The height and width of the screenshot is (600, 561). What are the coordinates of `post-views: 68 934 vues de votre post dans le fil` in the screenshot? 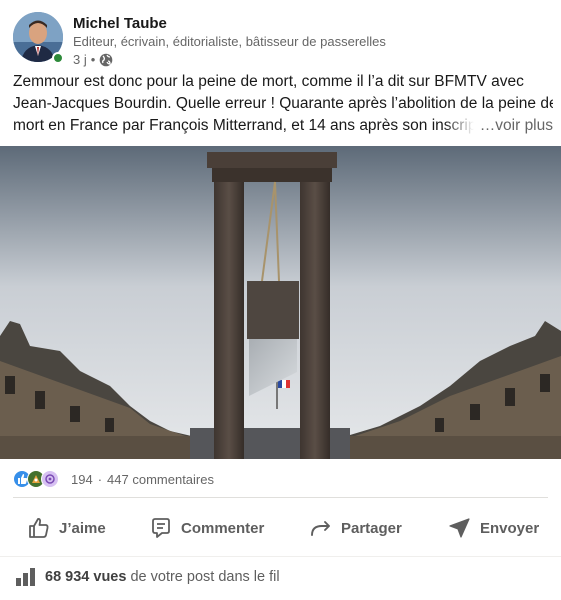 It's located at (147, 577).